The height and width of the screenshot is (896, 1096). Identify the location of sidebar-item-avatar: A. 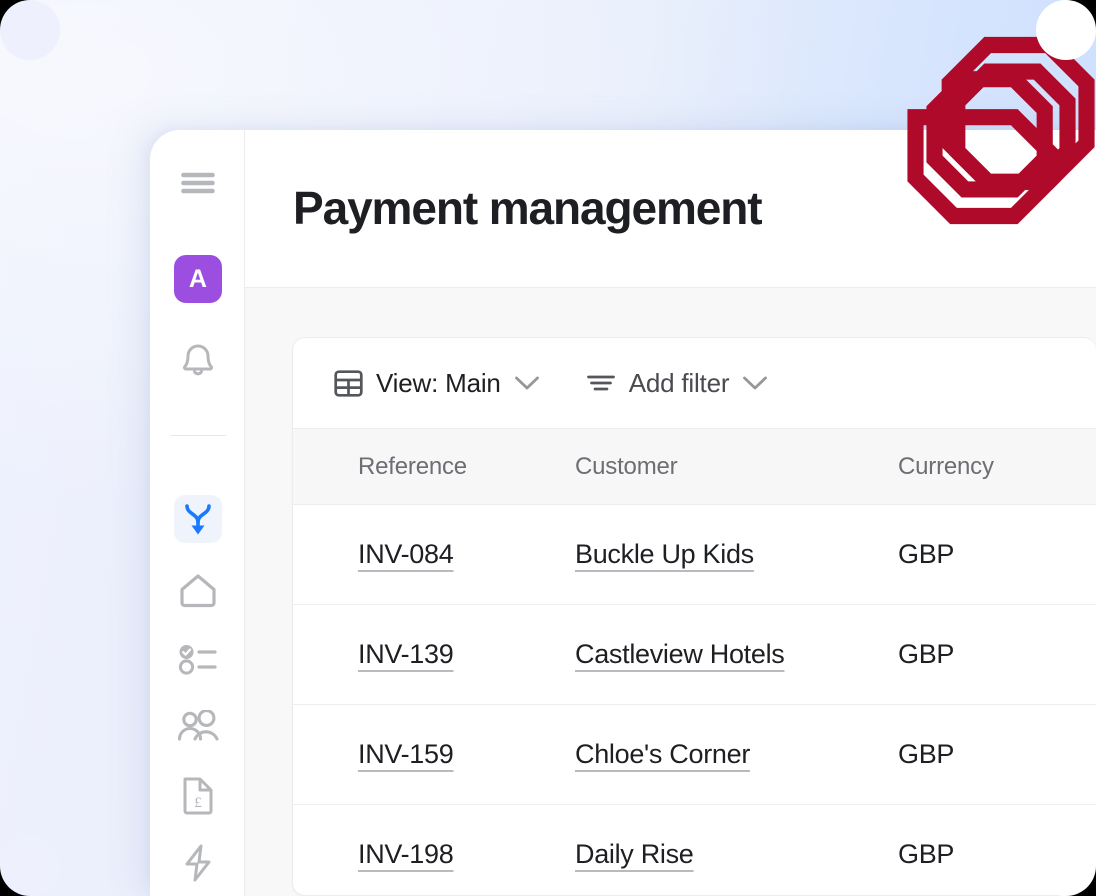
(198, 279).